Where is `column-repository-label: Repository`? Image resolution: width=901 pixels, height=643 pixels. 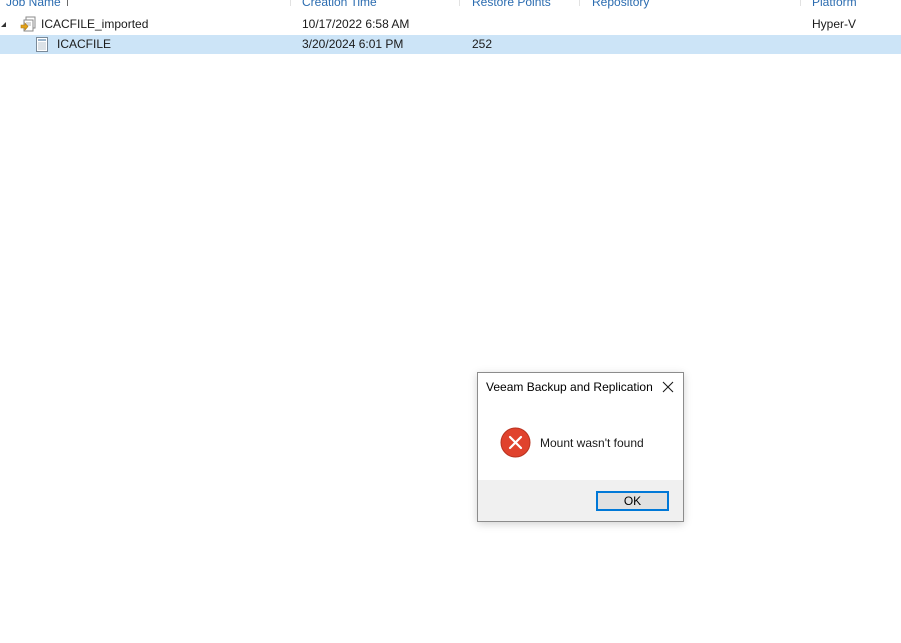 column-repository-label: Repository is located at coordinates (621, 4).